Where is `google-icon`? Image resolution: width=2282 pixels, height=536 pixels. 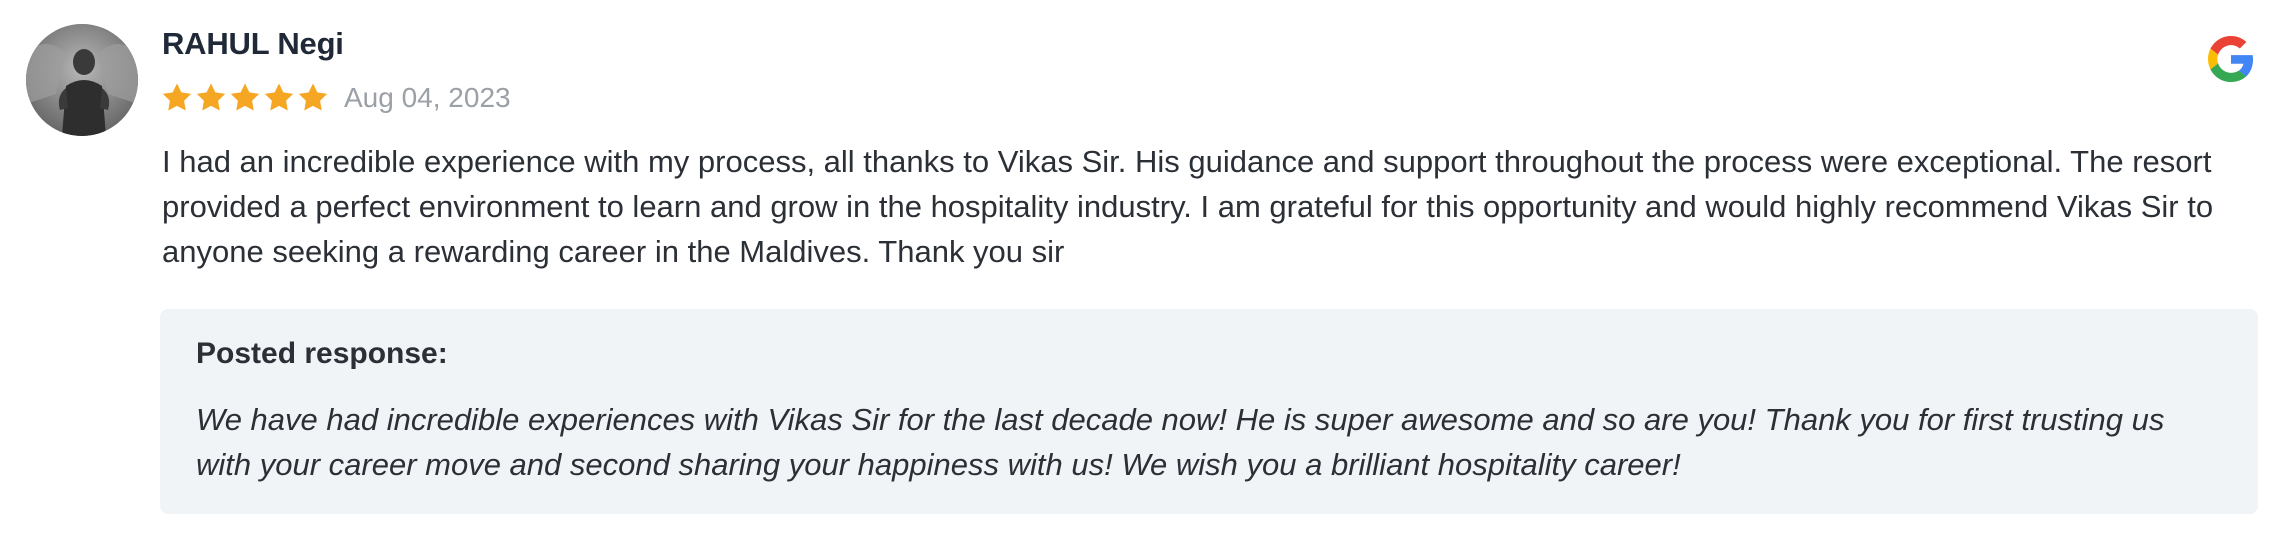
google-icon is located at coordinates (2231, 59).